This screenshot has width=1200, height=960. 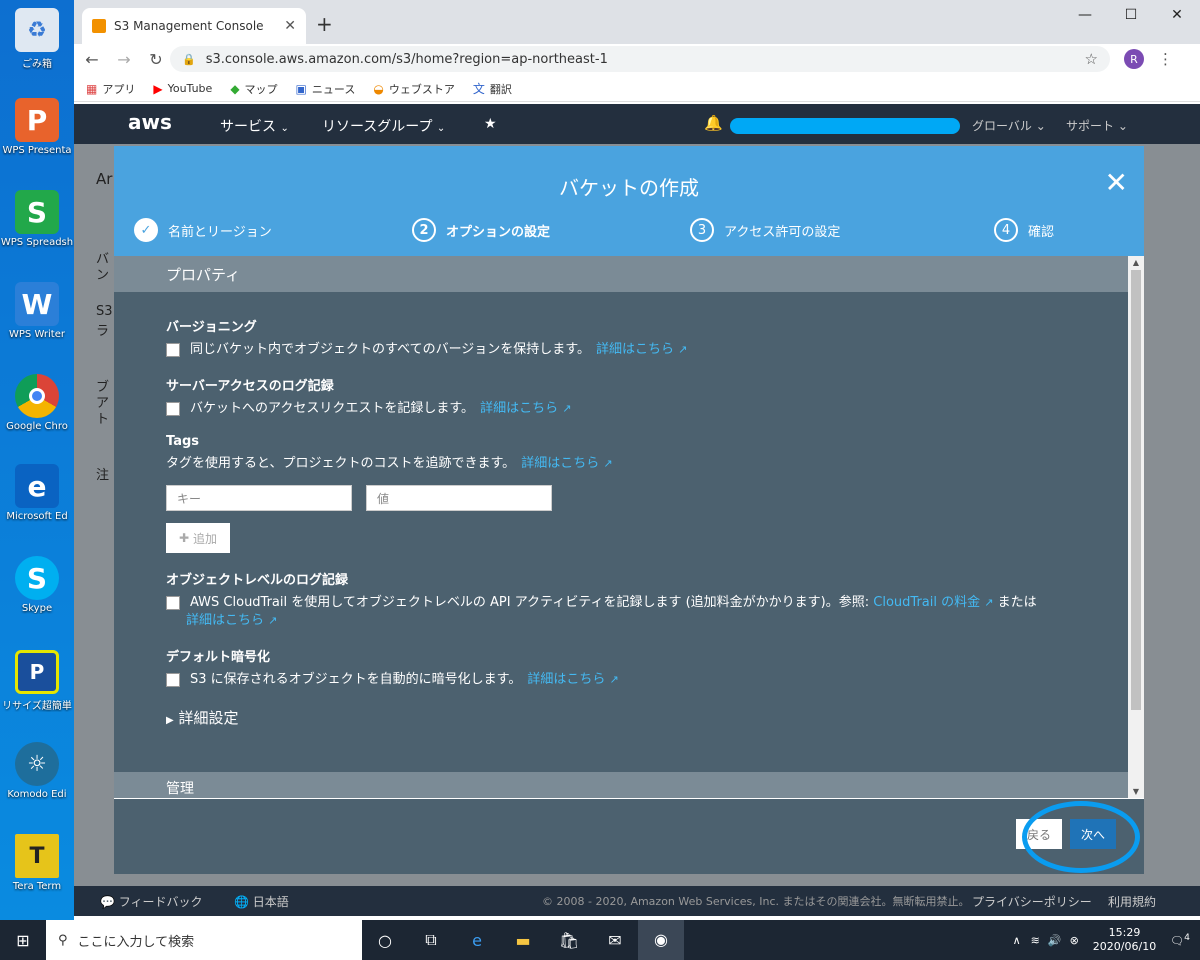 What do you see at coordinates (385, 940) in the screenshot?
I see `cortana-icon: ○` at bounding box center [385, 940].